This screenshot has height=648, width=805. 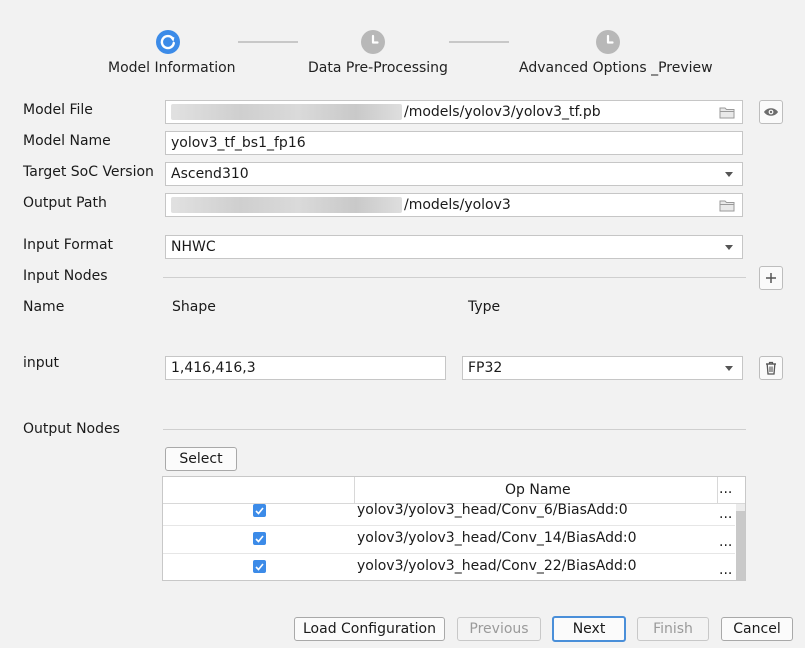 I want to click on trash-icon, so click(x=771, y=368).